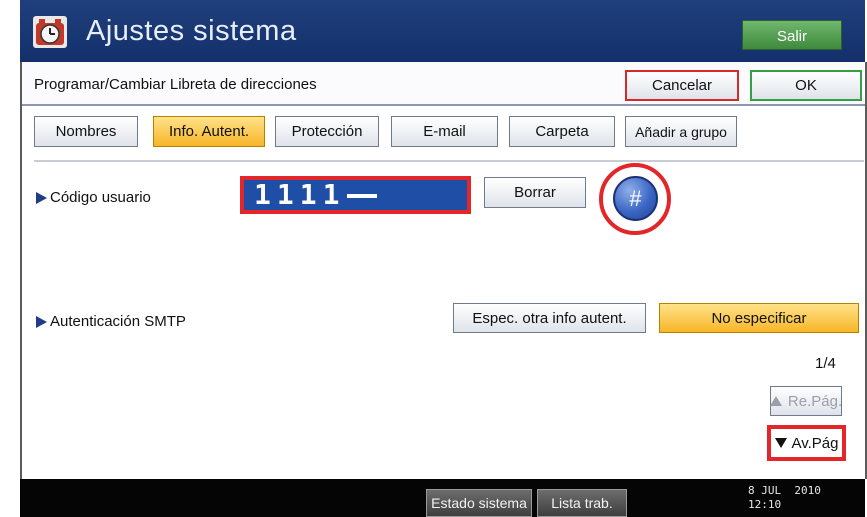 This screenshot has height=517, width=867. Describe the element at coordinates (50, 32) in the screenshot. I see `clock-settings-icon` at that location.